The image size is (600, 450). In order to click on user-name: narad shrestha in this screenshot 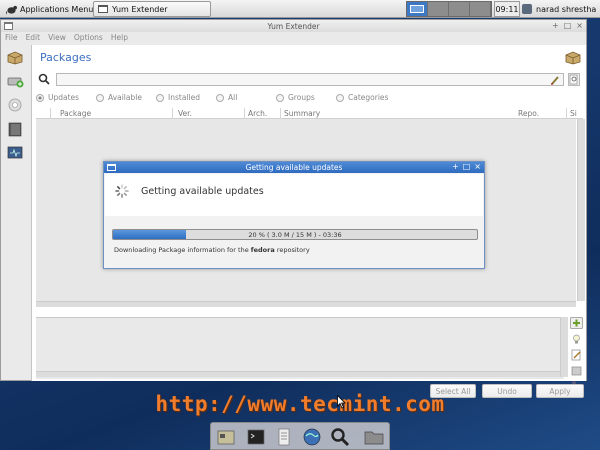, I will do `click(566, 9)`.